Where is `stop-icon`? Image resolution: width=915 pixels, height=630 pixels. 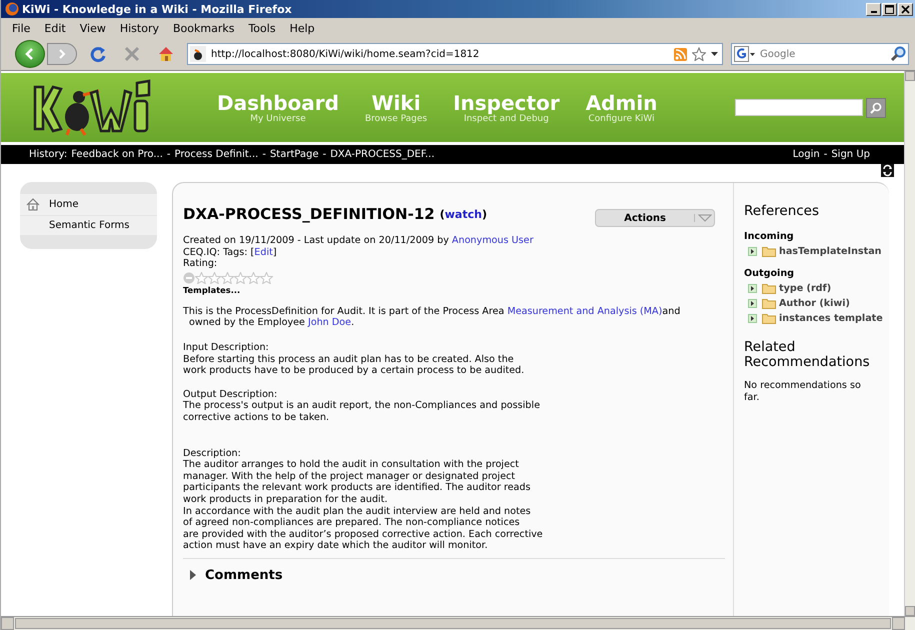
stop-icon is located at coordinates (132, 54).